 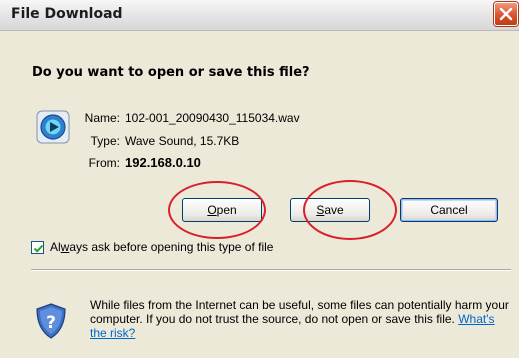 What do you see at coordinates (350, 210) in the screenshot?
I see `save-highlight-ellipse` at bounding box center [350, 210].